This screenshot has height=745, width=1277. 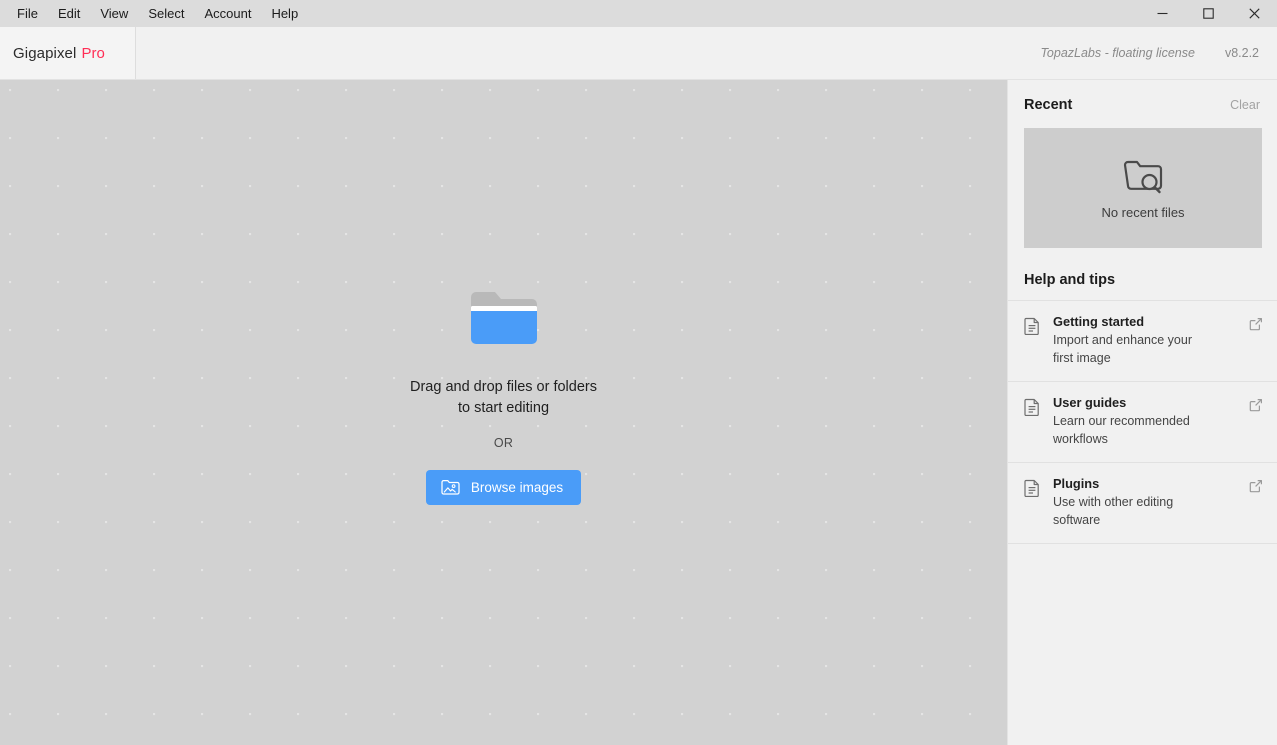 I want to click on app-edition-badge: Pro, so click(x=93, y=53).